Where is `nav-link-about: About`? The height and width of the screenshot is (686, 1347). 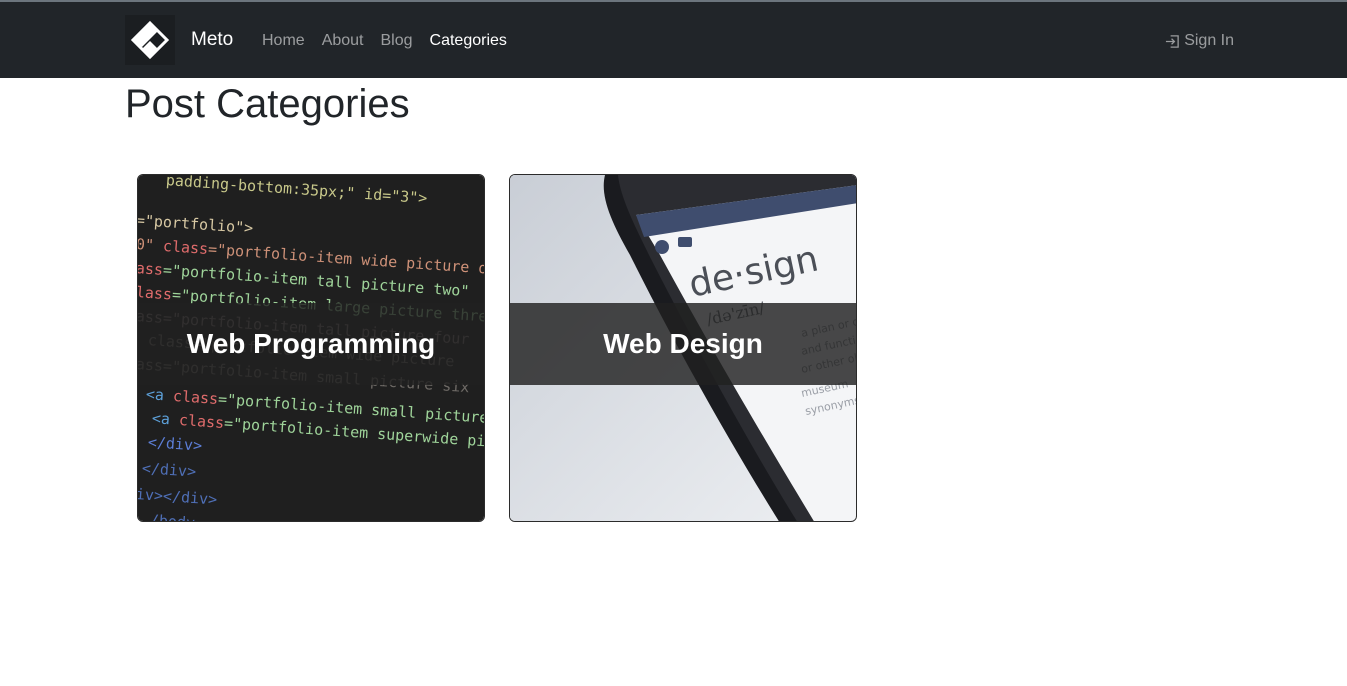 nav-link-about: About is located at coordinates (343, 41).